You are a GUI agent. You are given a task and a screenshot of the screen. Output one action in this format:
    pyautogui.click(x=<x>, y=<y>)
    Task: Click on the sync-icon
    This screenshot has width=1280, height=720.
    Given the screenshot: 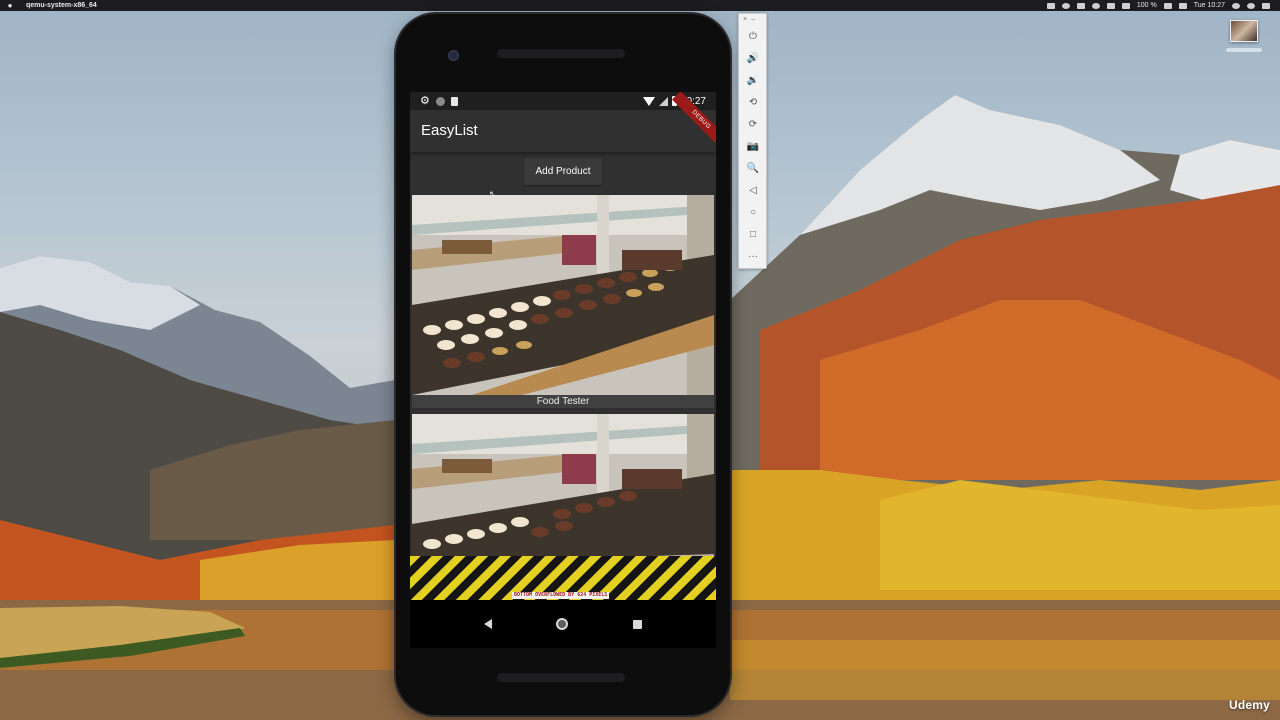 What is the action you would take?
    pyautogui.click(x=1095, y=5)
    